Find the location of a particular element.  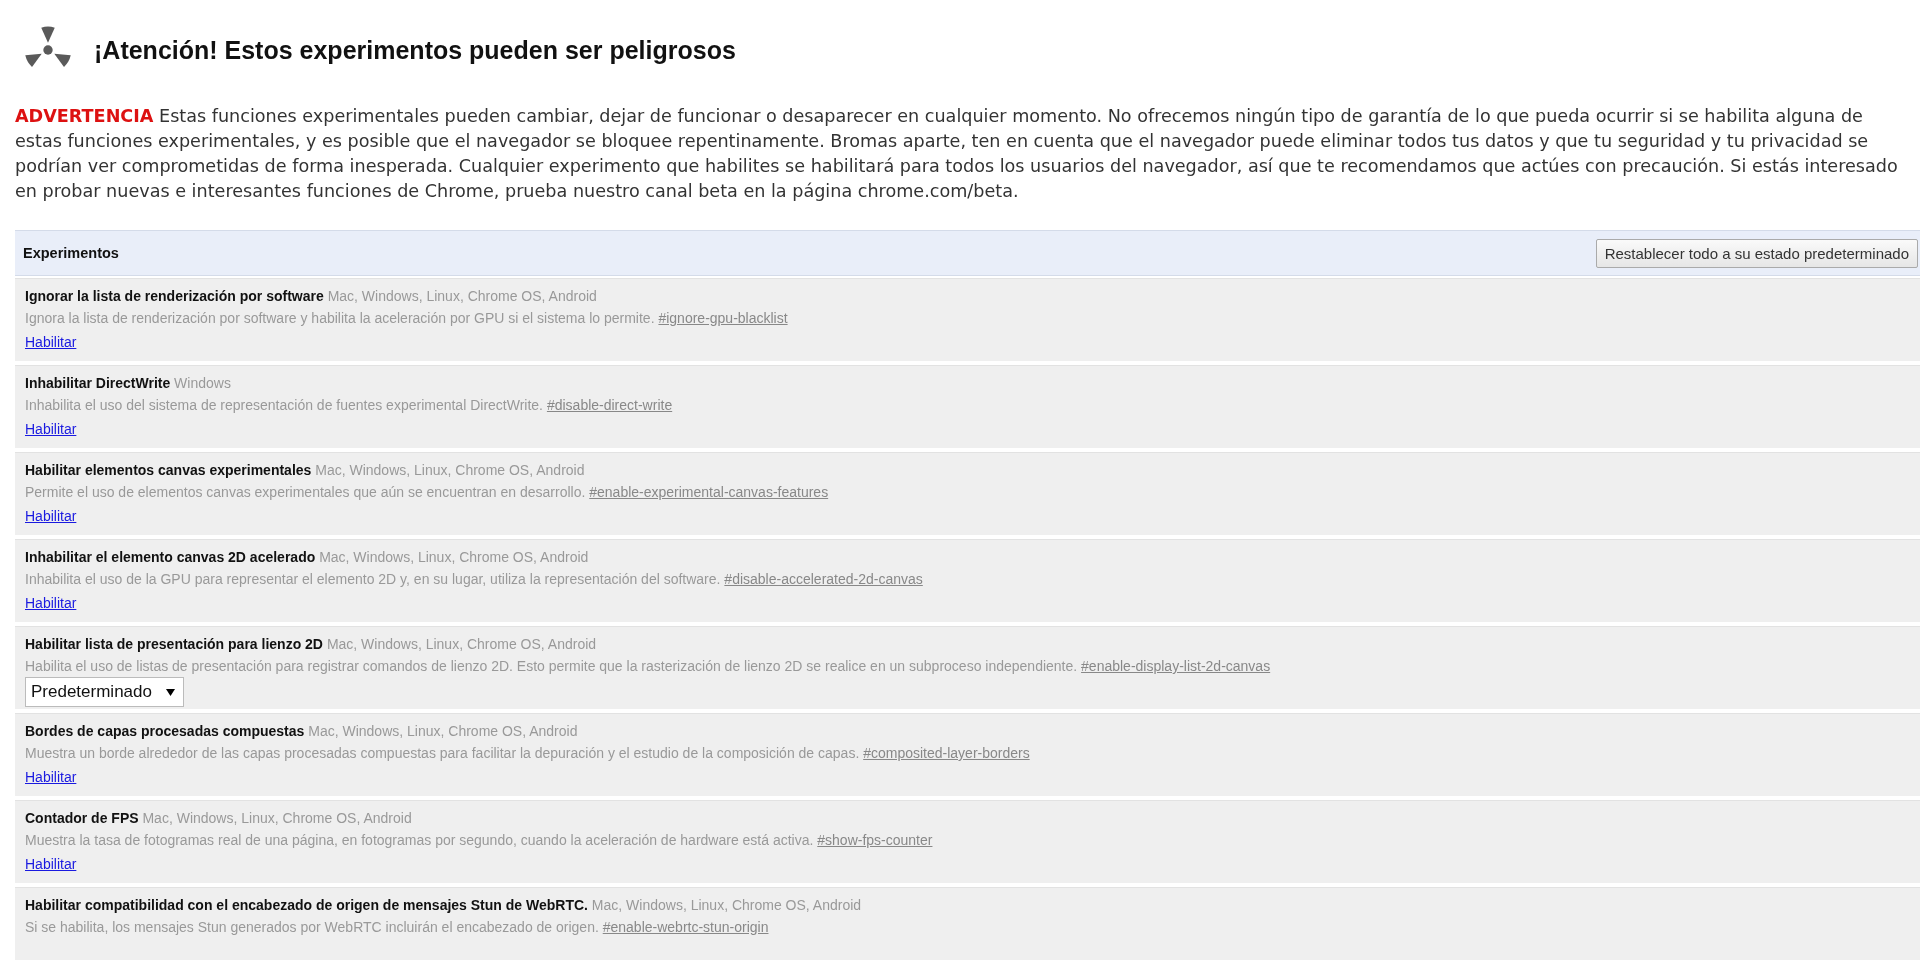

experiment-name: Inhabilitar DirectWrite is located at coordinates (98, 383).